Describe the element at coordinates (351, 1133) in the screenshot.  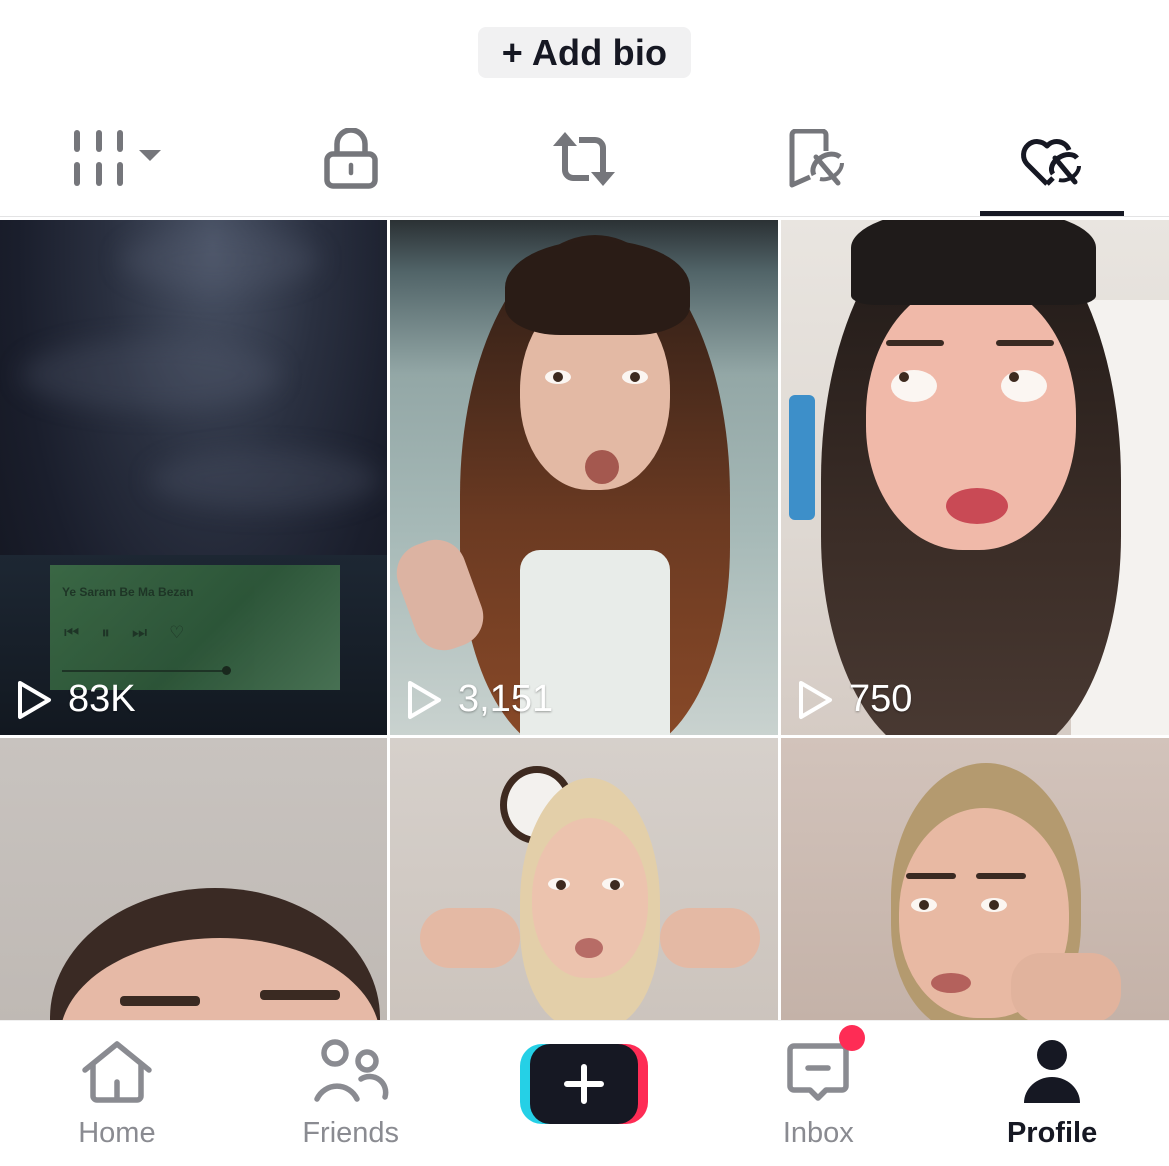
I see `nav-label: Friends` at that location.